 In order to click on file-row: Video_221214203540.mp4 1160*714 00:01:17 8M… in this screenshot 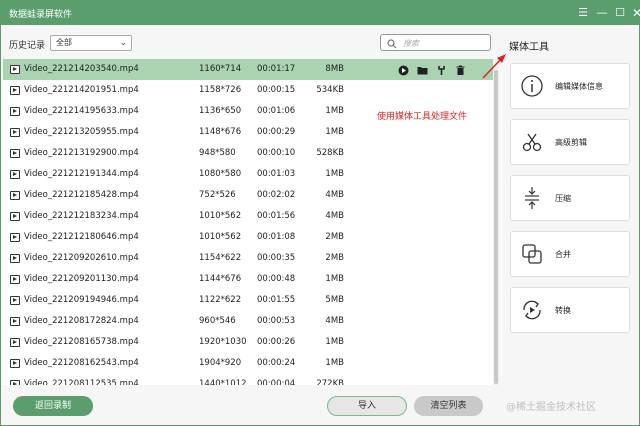, I will do `click(248, 69)`.